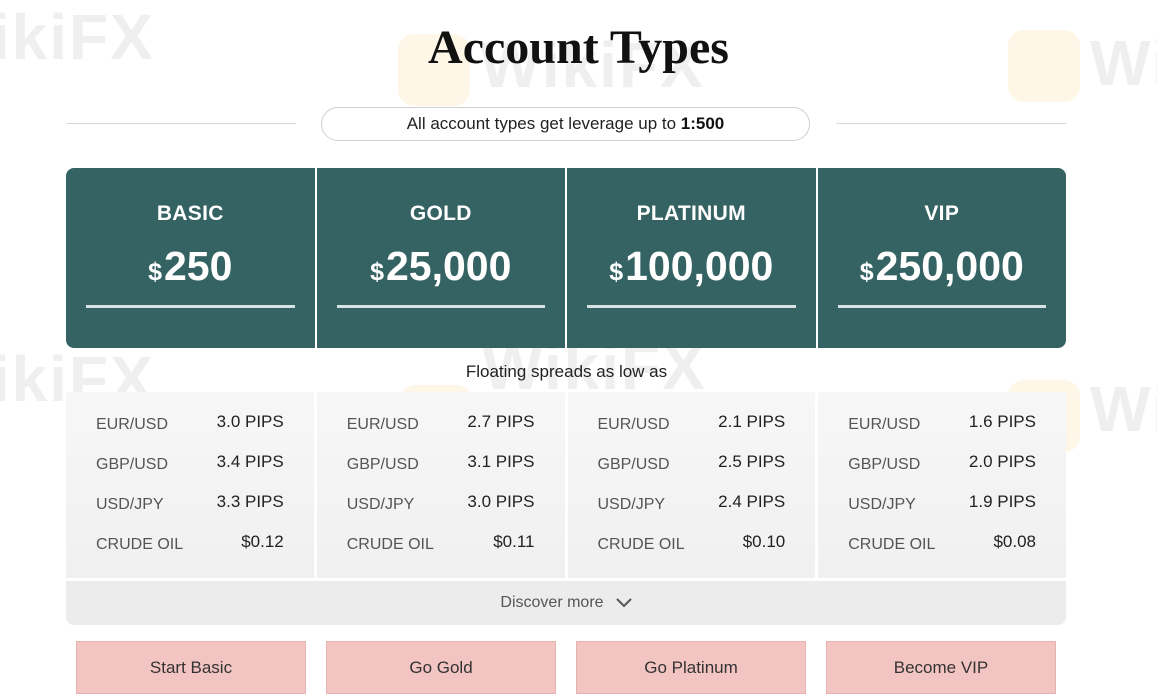 The image size is (1157, 696). What do you see at coordinates (441, 472) in the screenshot?
I see `spread-row: GBP/USD 3.1 PIPS` at bounding box center [441, 472].